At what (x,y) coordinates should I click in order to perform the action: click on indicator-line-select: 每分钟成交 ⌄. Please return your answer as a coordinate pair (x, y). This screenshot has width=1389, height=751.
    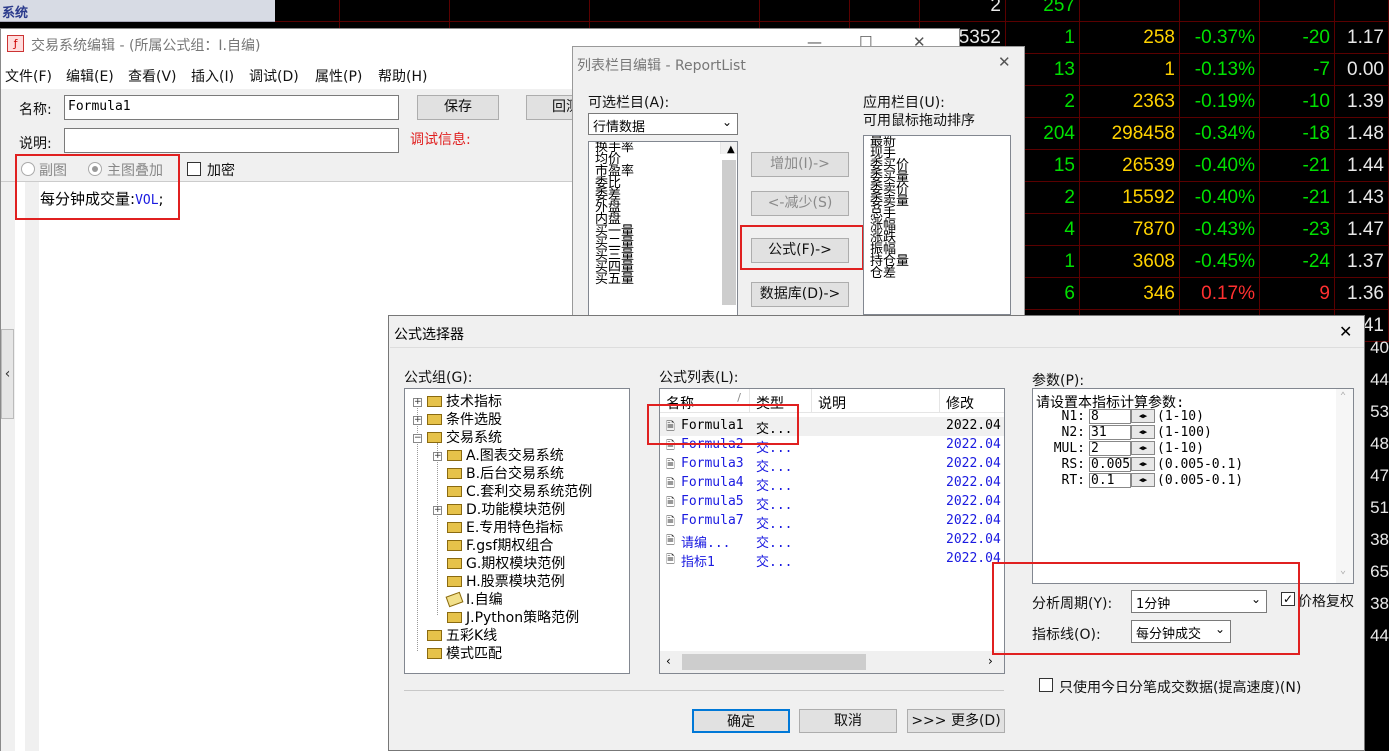
    Looking at the image, I should click on (1181, 631).